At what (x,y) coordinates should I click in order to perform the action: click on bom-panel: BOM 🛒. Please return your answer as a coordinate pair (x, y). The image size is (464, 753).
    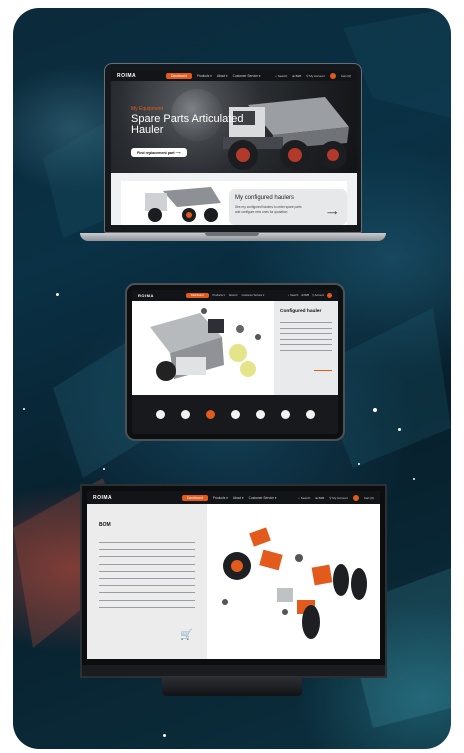
    Looking at the image, I should click on (147, 581).